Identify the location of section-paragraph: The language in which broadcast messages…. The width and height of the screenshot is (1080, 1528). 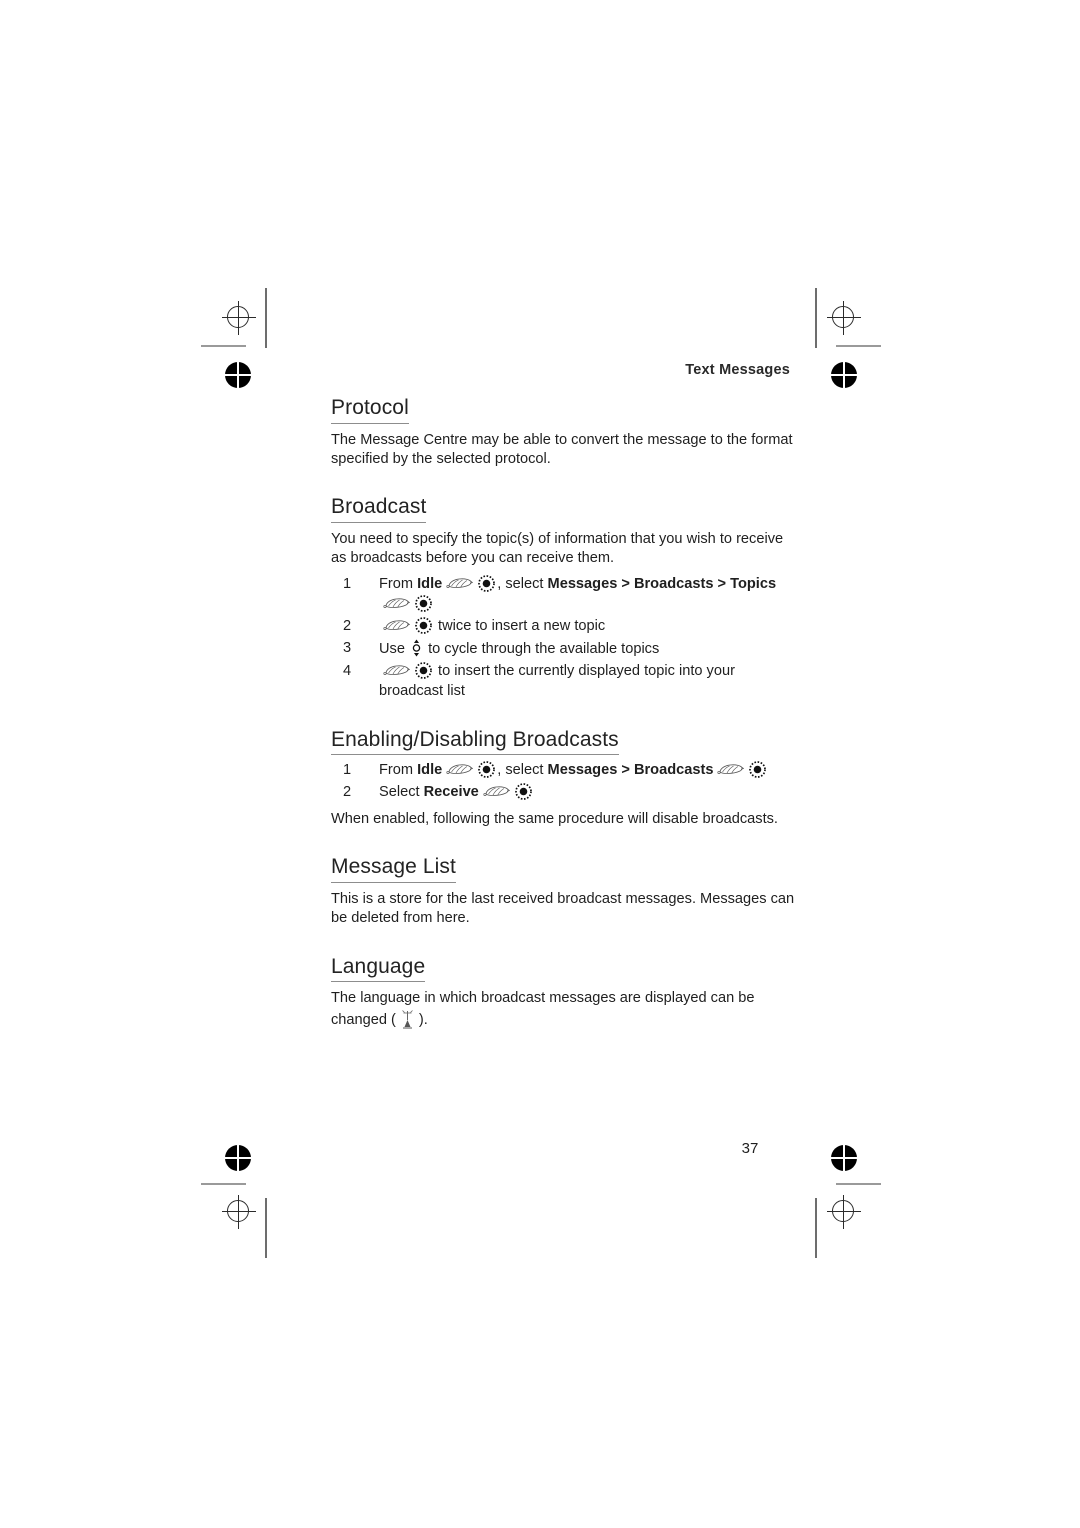
(566, 1009).